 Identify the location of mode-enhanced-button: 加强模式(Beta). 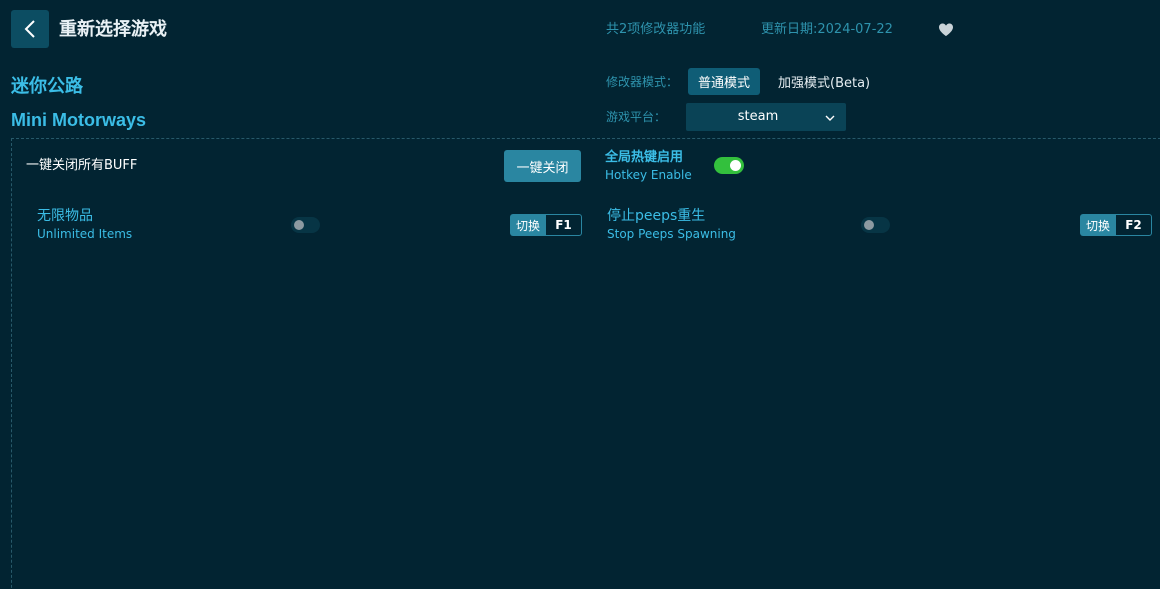
(824, 81).